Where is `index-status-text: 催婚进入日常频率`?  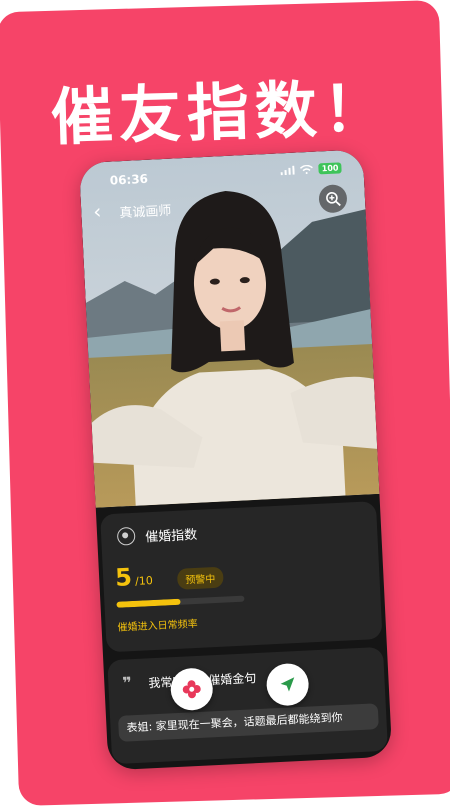
index-status-text: 催婚进入日常频率 is located at coordinates (157, 624).